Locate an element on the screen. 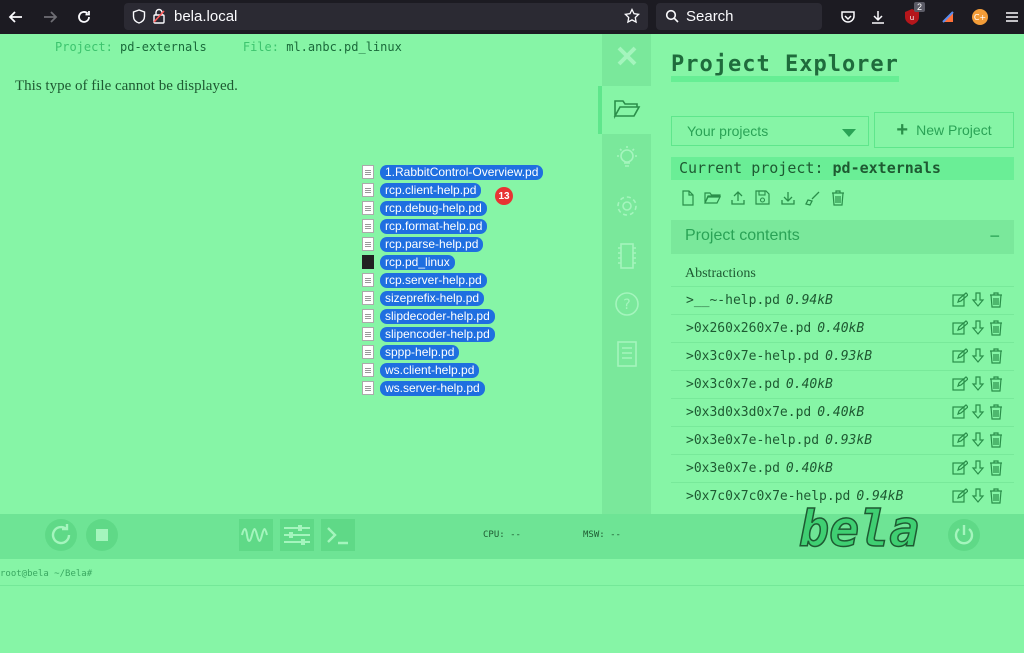  binary-file-icon is located at coordinates (368, 262).